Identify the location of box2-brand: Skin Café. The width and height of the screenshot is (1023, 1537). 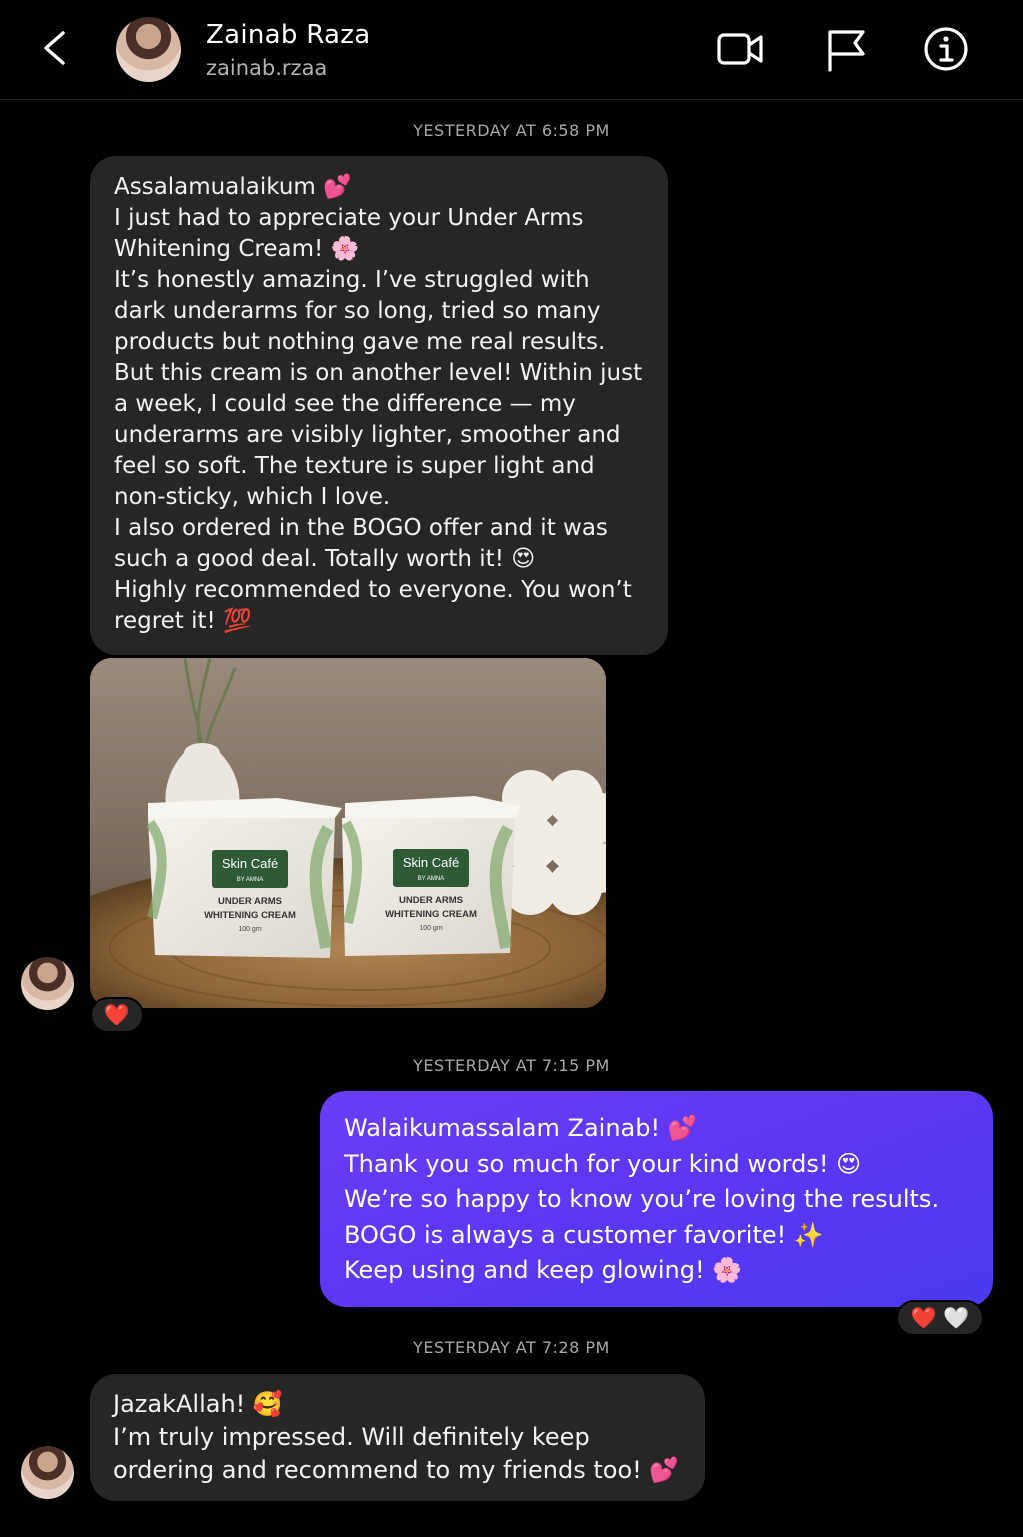
(431, 862).